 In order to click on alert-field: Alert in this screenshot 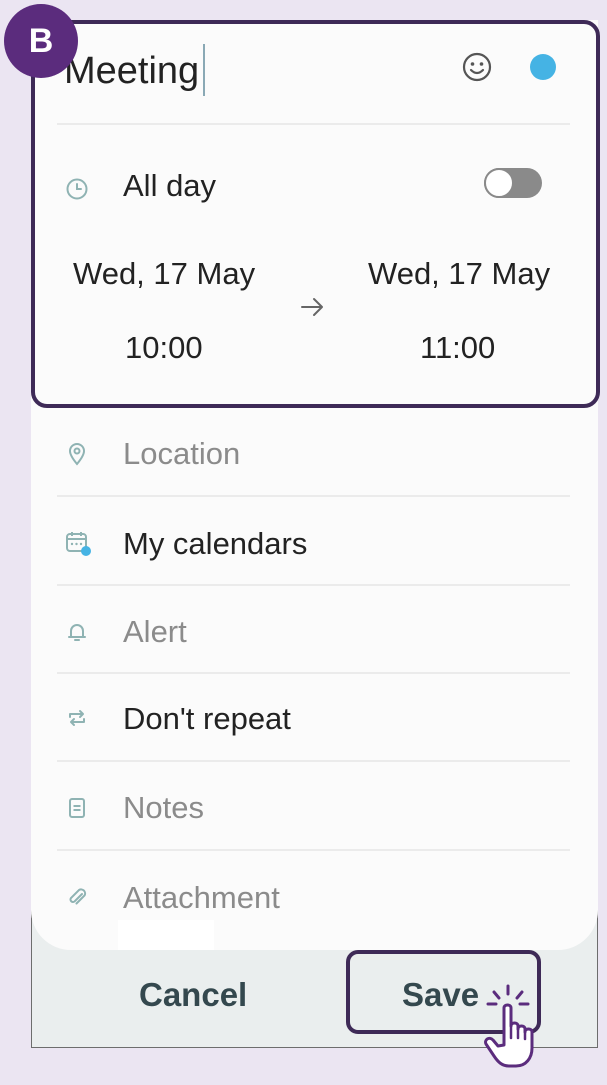, I will do `click(155, 632)`.